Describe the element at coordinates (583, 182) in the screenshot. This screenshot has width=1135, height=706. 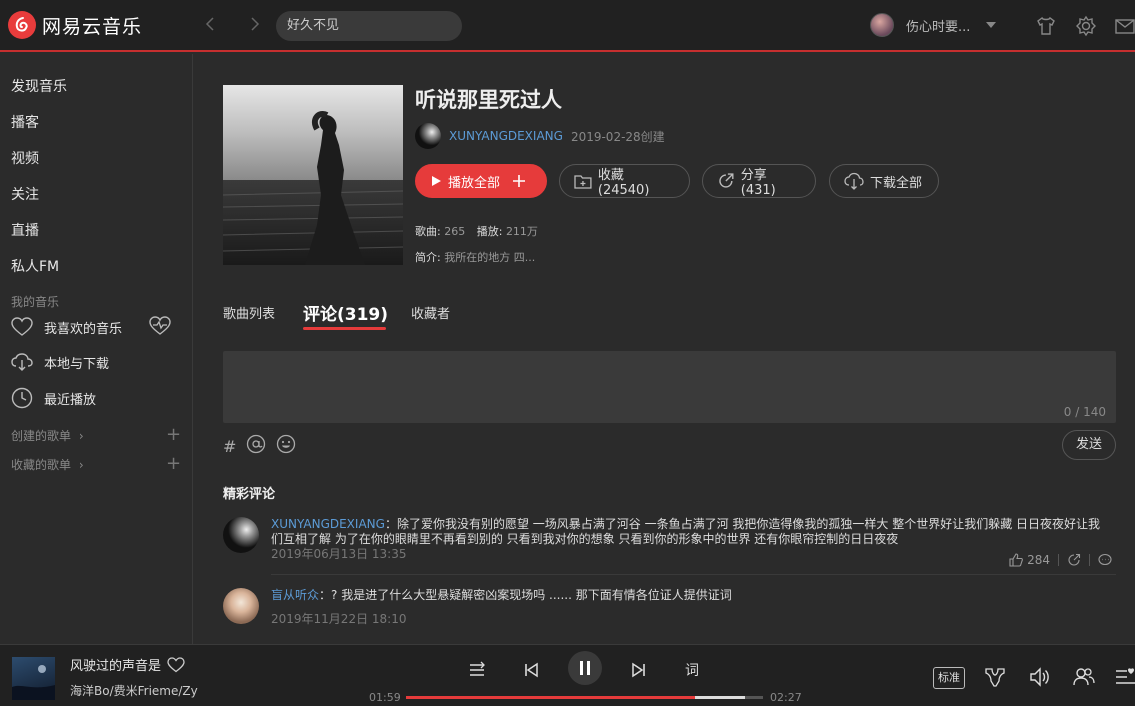
I see `folder-plus-icon` at that location.